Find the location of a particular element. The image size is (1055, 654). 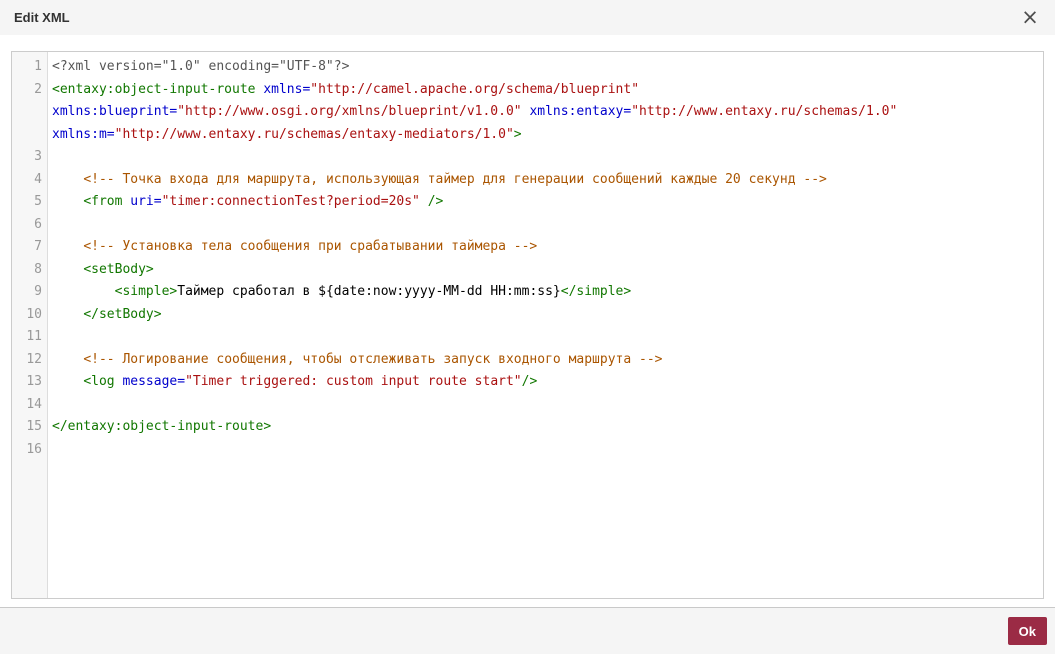

code-line: 6 is located at coordinates (527, 225).